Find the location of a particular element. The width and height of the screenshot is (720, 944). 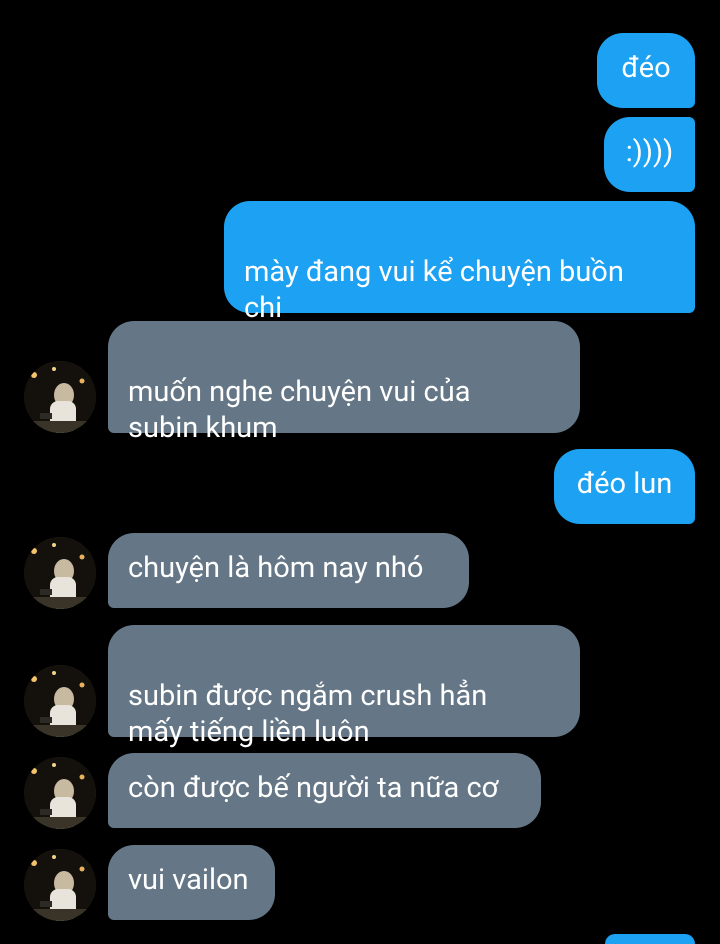

message-bubble-incoming: chuyện là hôm nay nhó is located at coordinates (288, 570).